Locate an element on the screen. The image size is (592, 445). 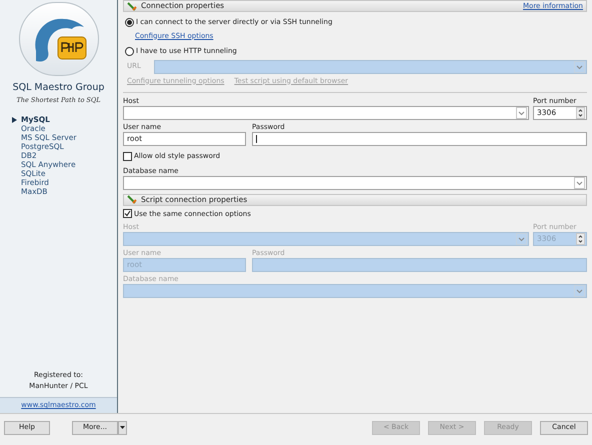
spinner-arrows-icon is located at coordinates (580, 113).